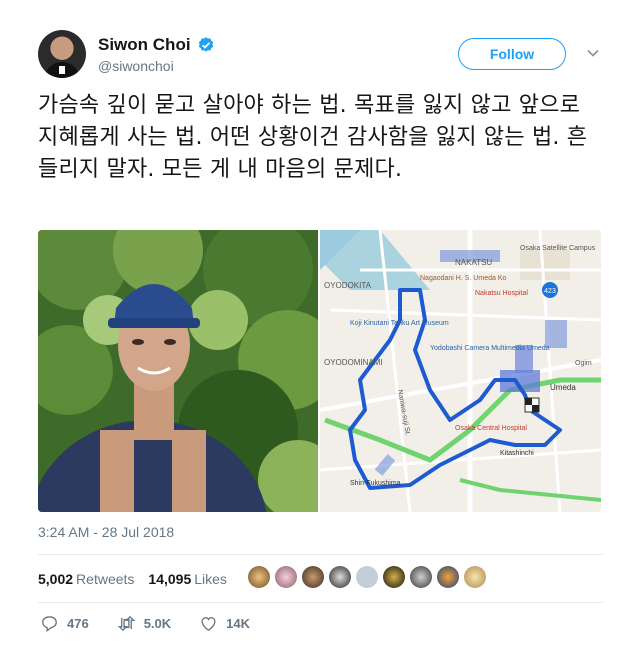 The image size is (640, 648). Describe the element at coordinates (49, 624) in the screenshot. I see `reply-icon` at that location.